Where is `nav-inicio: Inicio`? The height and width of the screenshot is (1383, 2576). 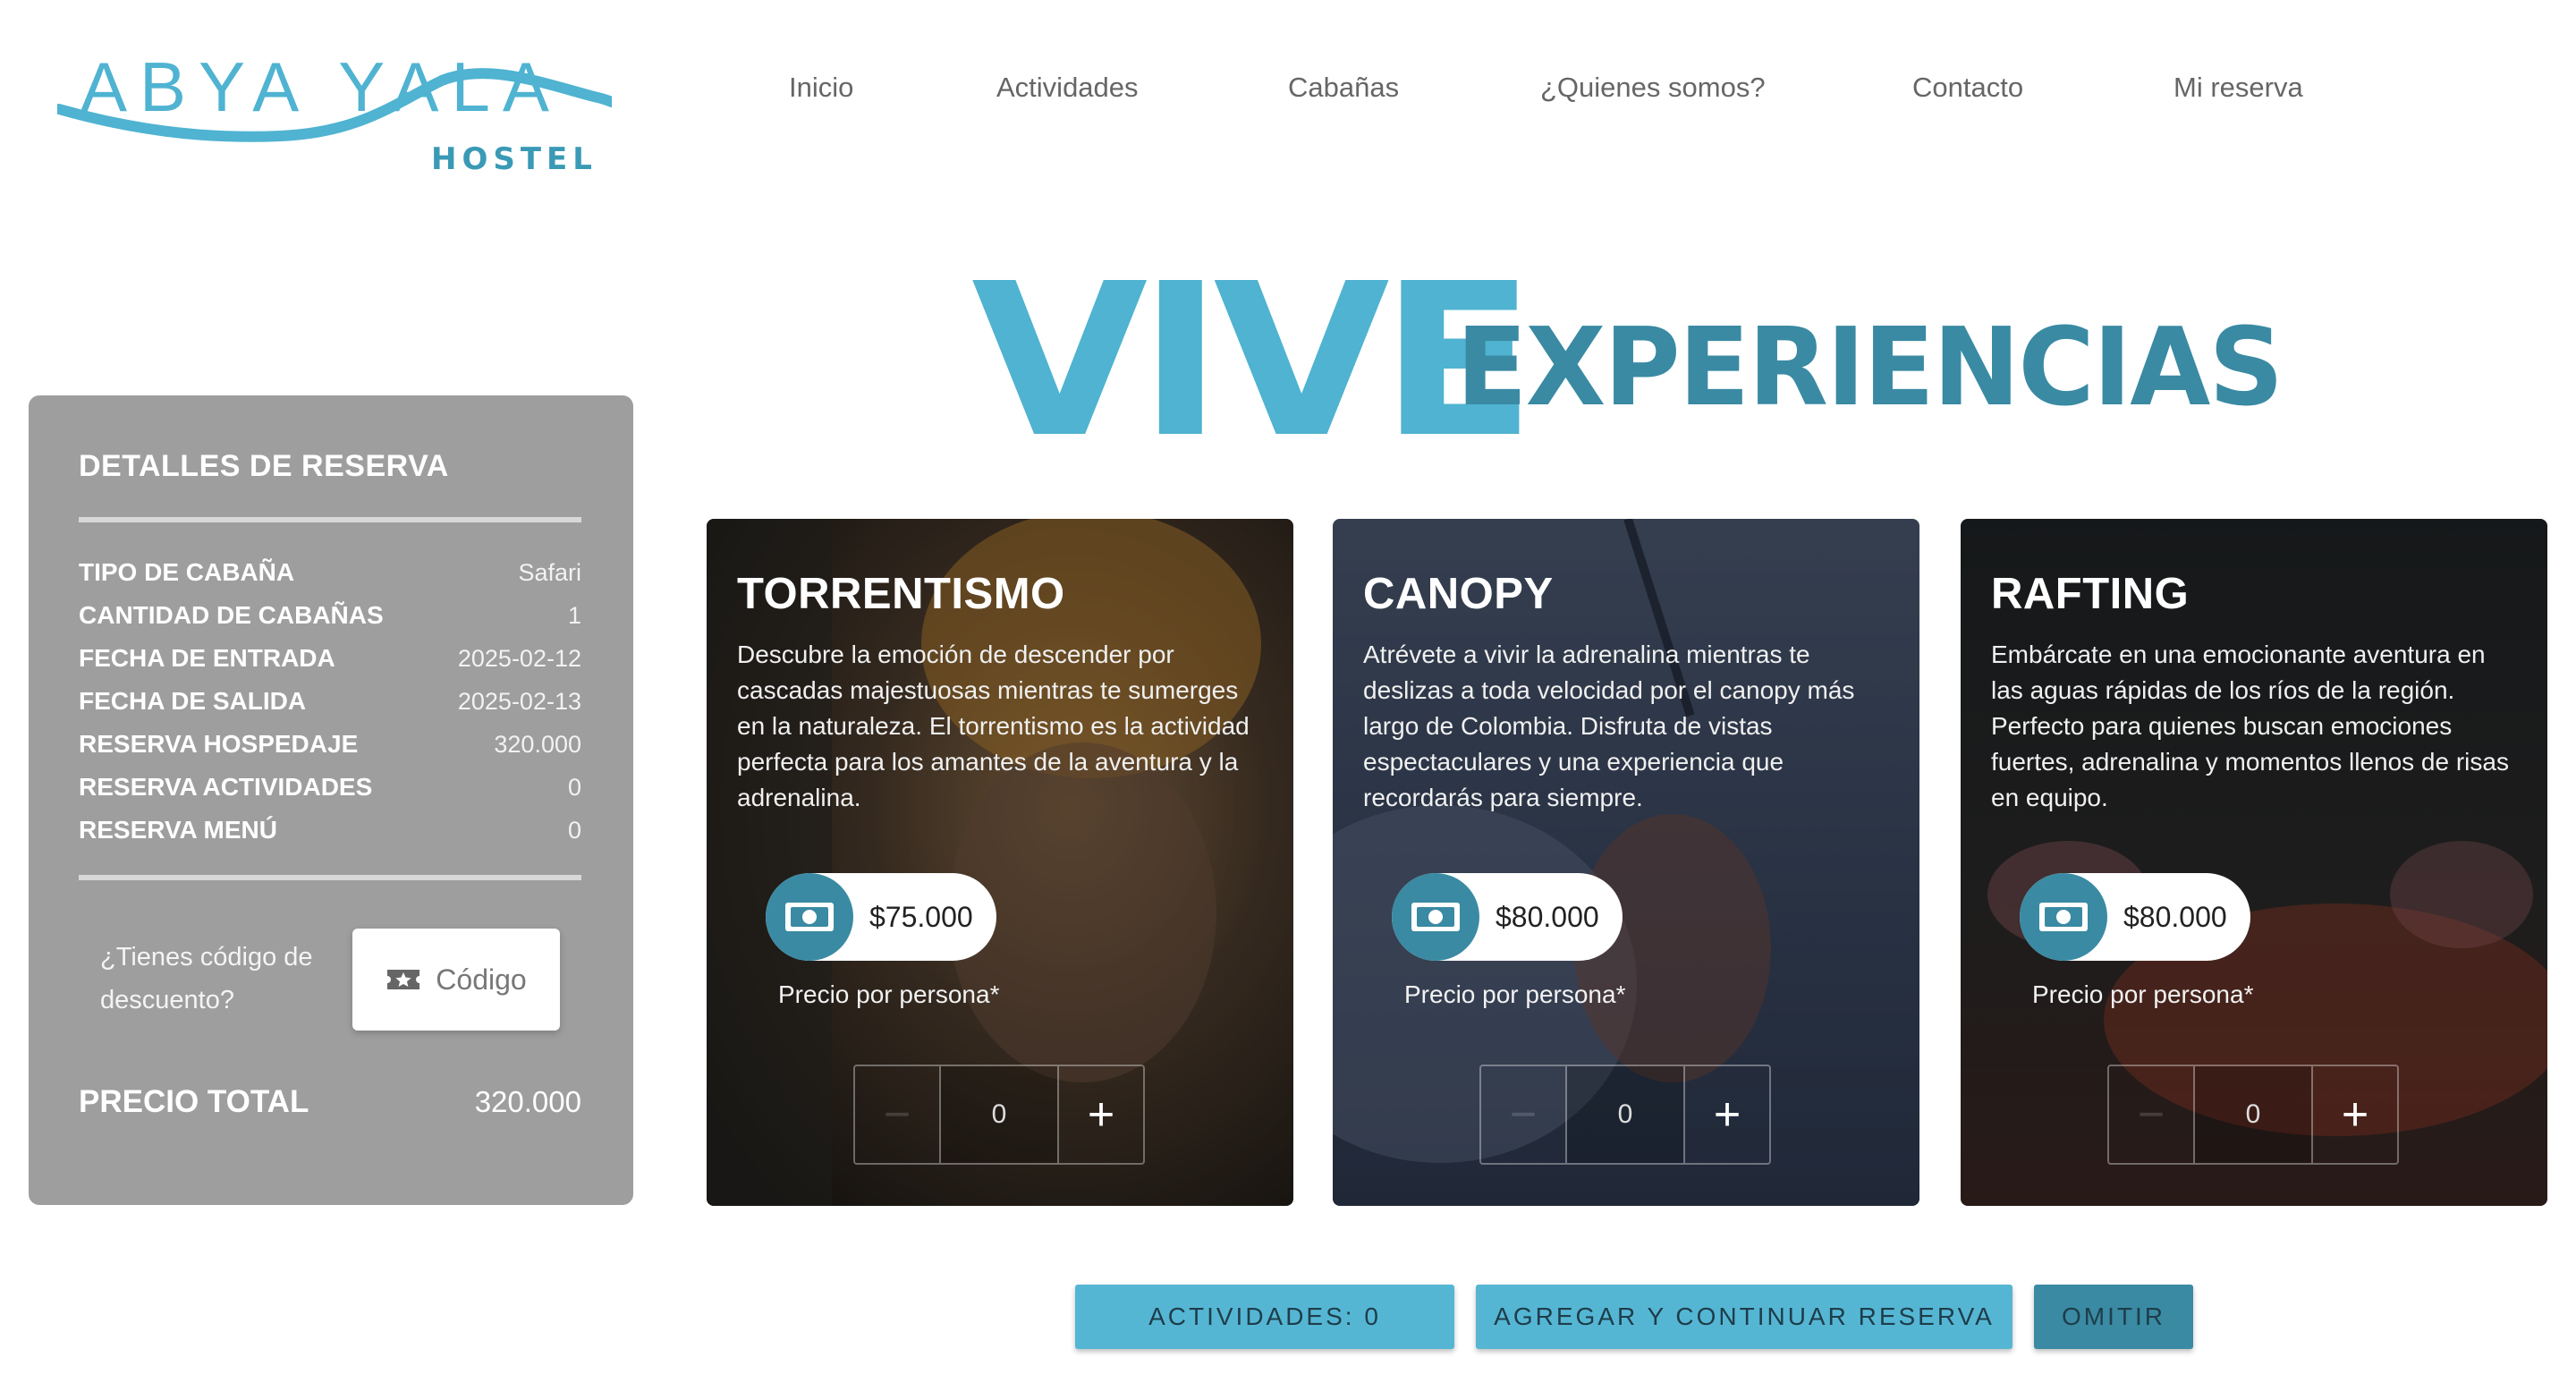 nav-inicio: Inicio is located at coordinates (821, 88).